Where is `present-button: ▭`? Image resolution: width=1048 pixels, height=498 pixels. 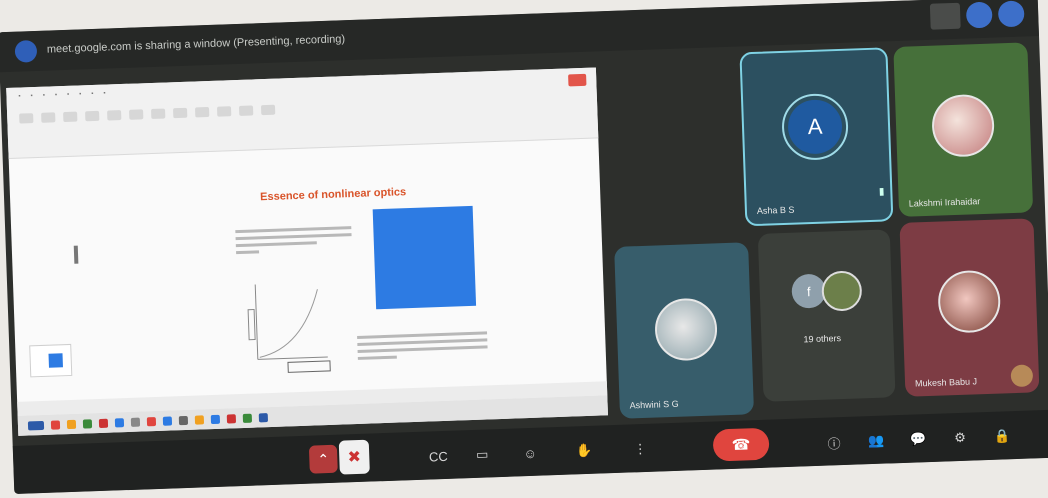 present-button: ▭ is located at coordinates (482, 454).